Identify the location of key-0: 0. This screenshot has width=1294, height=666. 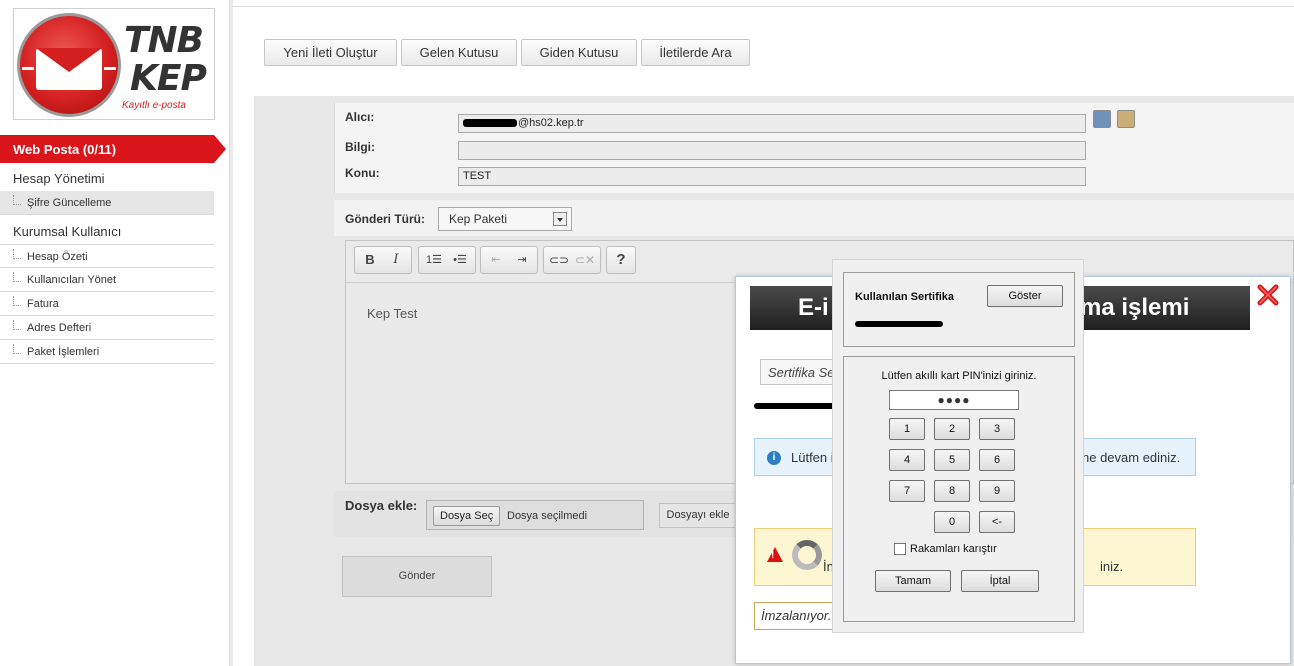
(952, 522).